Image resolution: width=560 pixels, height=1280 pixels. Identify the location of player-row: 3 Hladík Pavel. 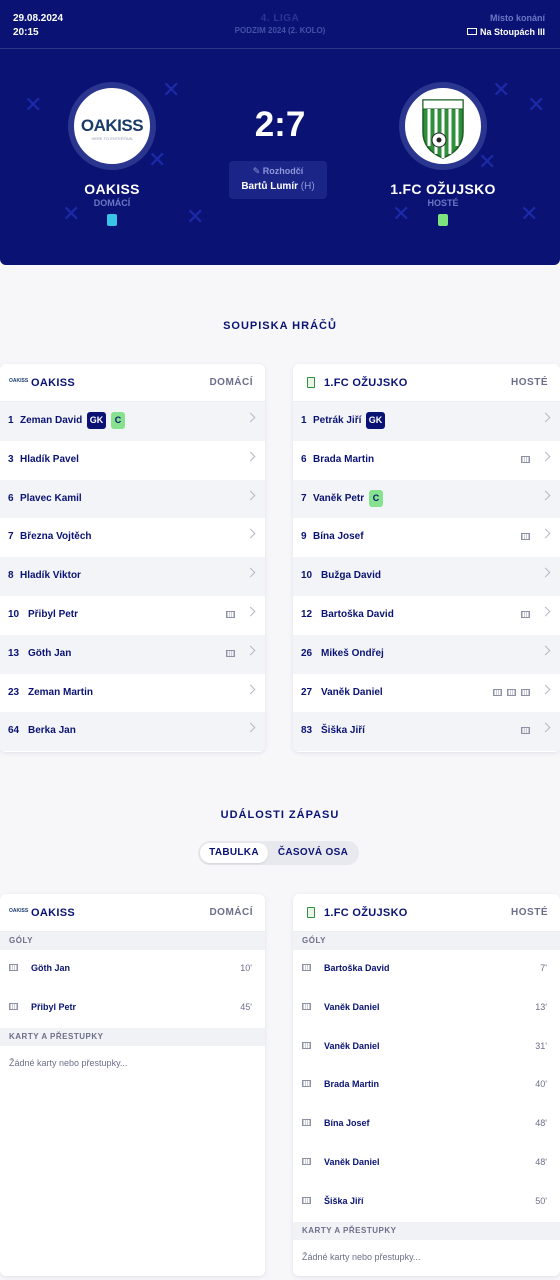
(132, 460).